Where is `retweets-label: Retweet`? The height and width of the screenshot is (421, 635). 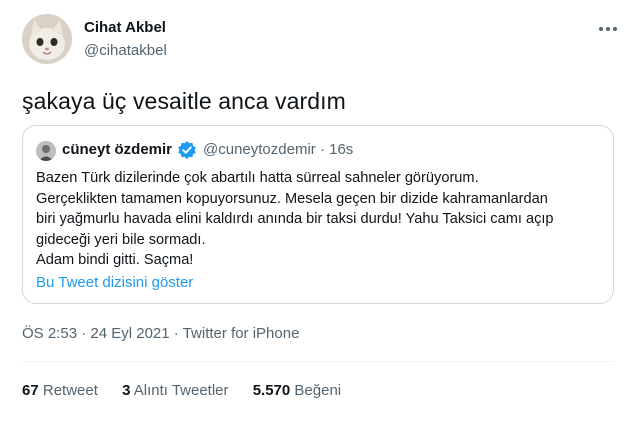
retweets-label: Retweet is located at coordinates (70, 390).